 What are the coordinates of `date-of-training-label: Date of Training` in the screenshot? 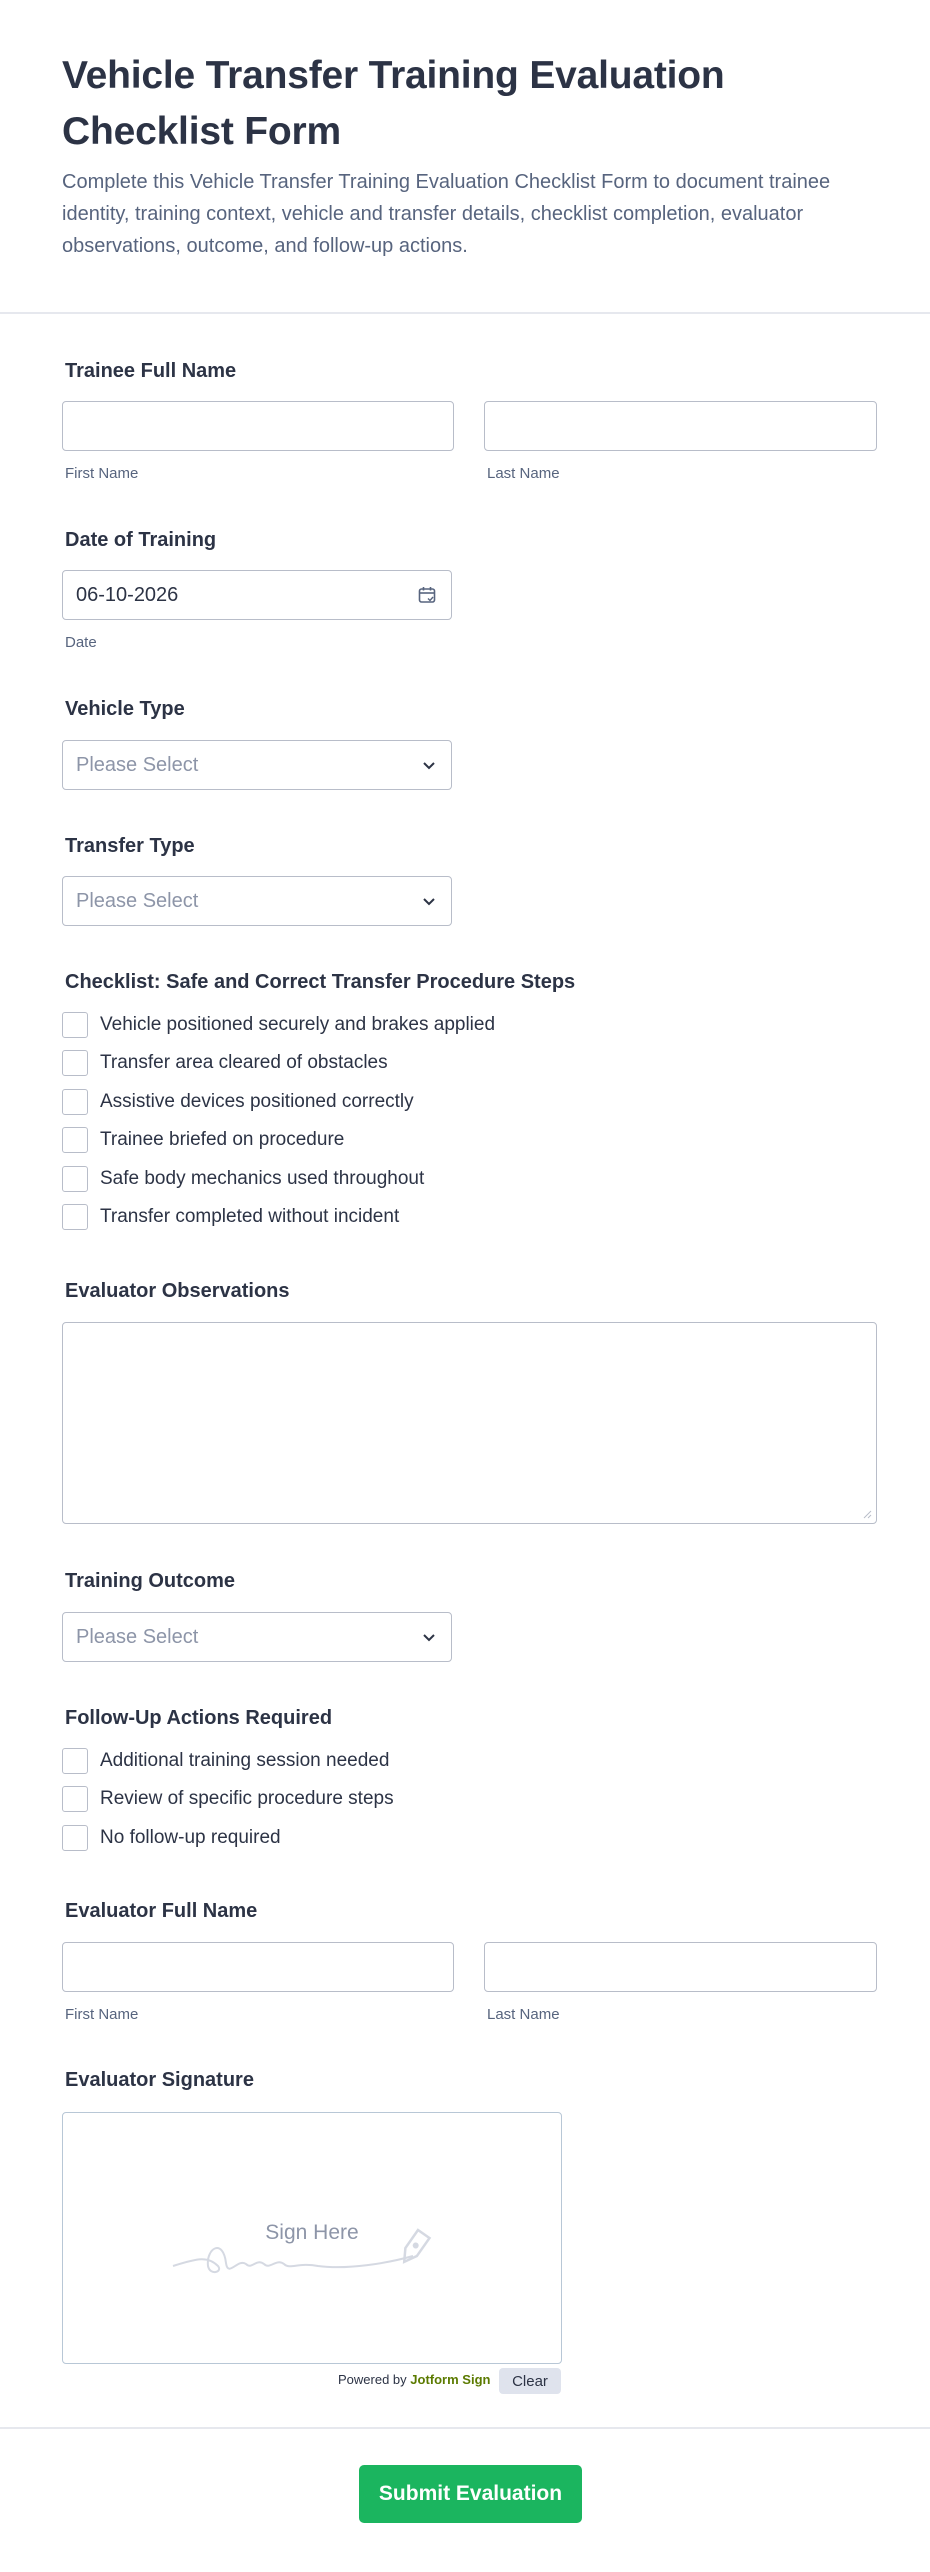 It's located at (141, 540).